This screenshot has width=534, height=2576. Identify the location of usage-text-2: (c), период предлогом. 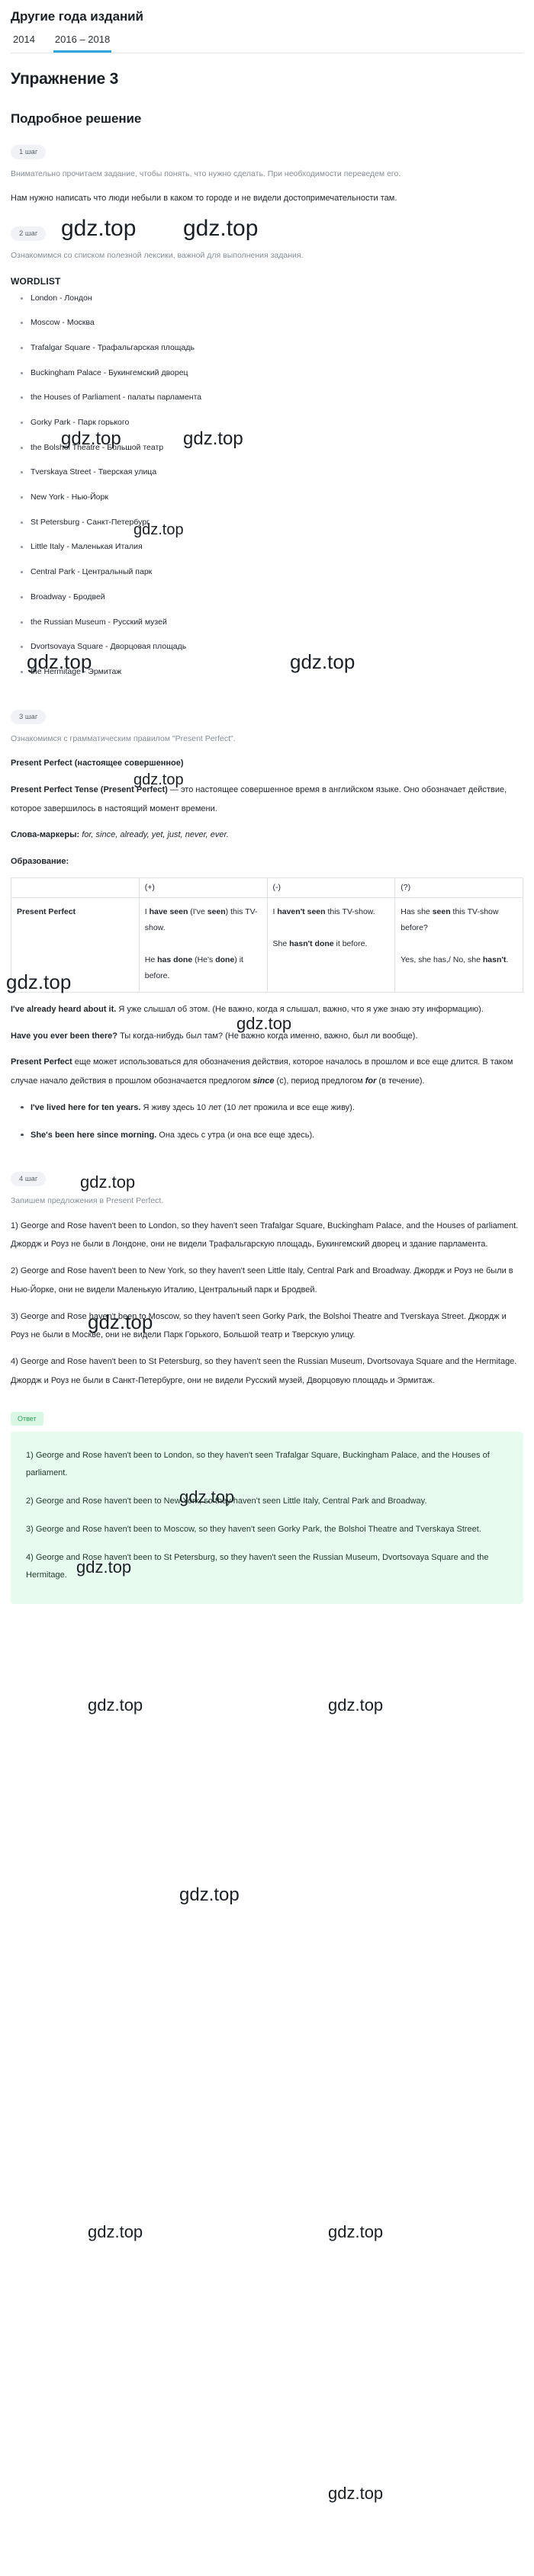
(319, 1081).